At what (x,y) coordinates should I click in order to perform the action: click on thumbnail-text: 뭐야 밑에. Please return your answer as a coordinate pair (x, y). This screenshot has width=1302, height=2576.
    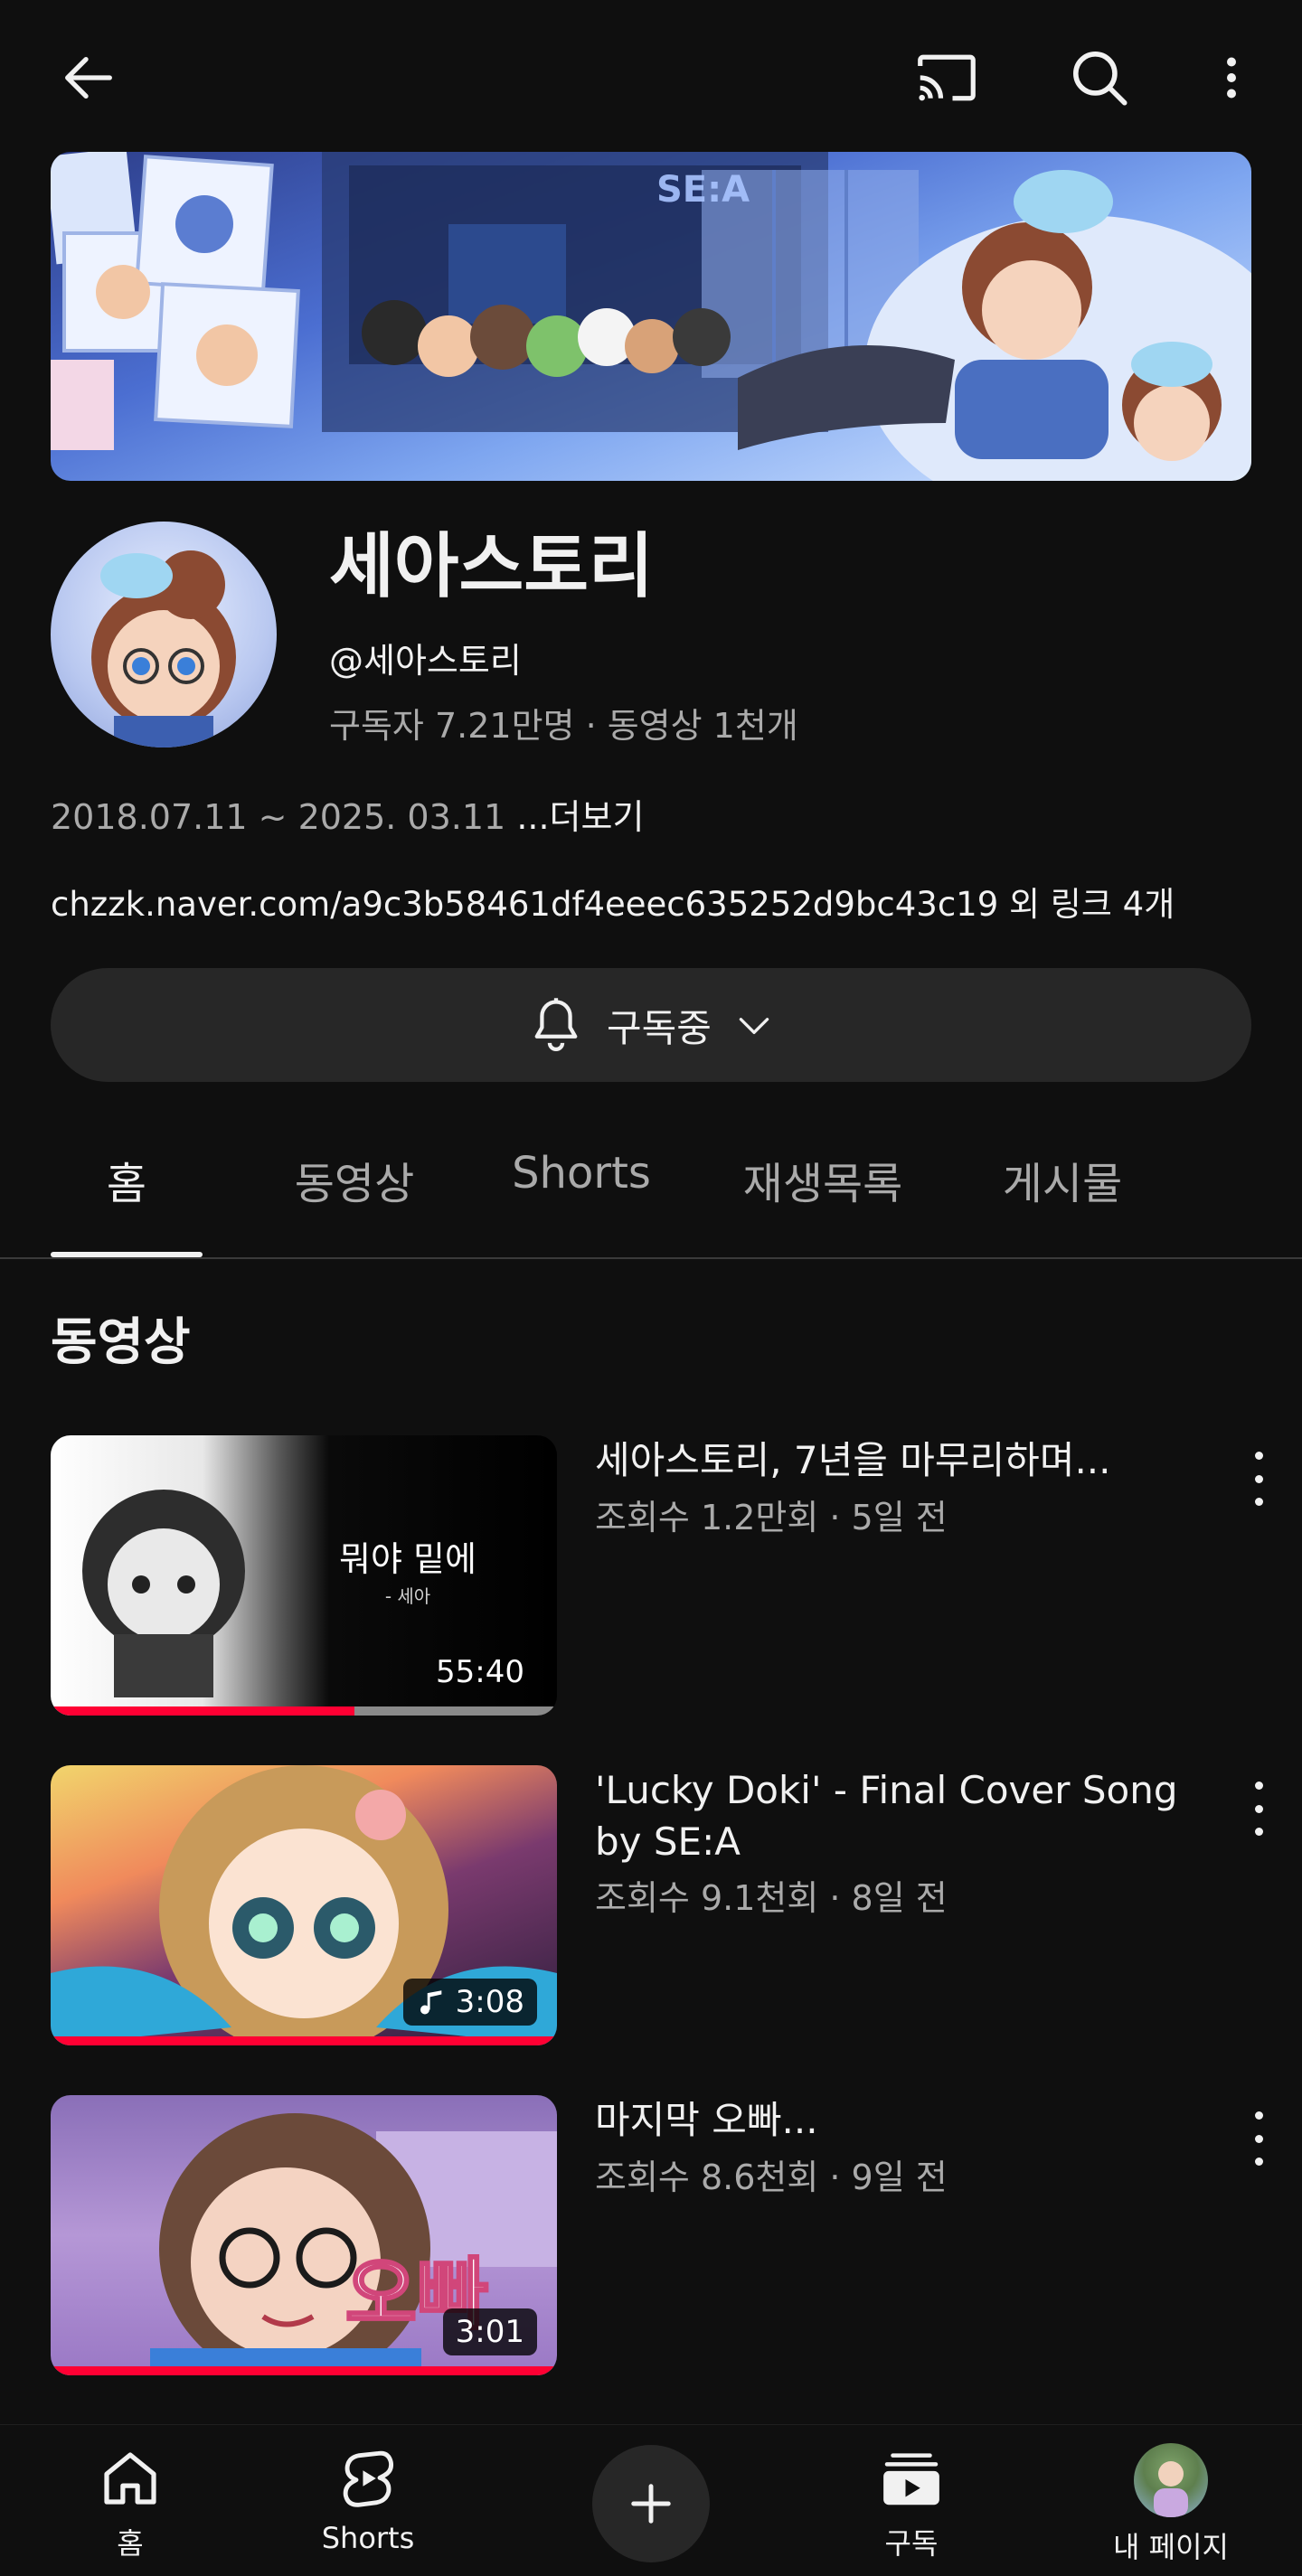
    Looking at the image, I should click on (408, 1559).